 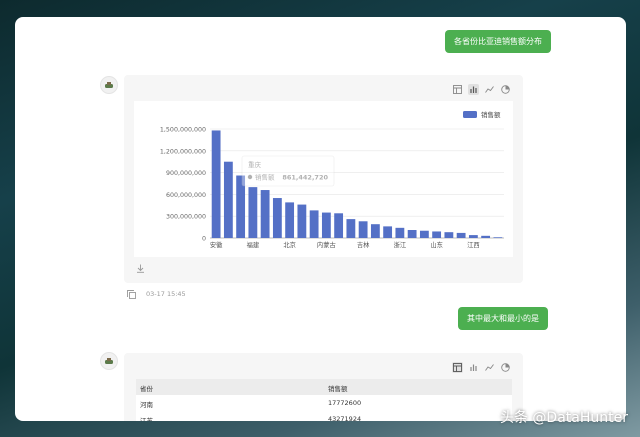 I want to click on user-message-2: 其中最大和最小的是, so click(x=503, y=318).